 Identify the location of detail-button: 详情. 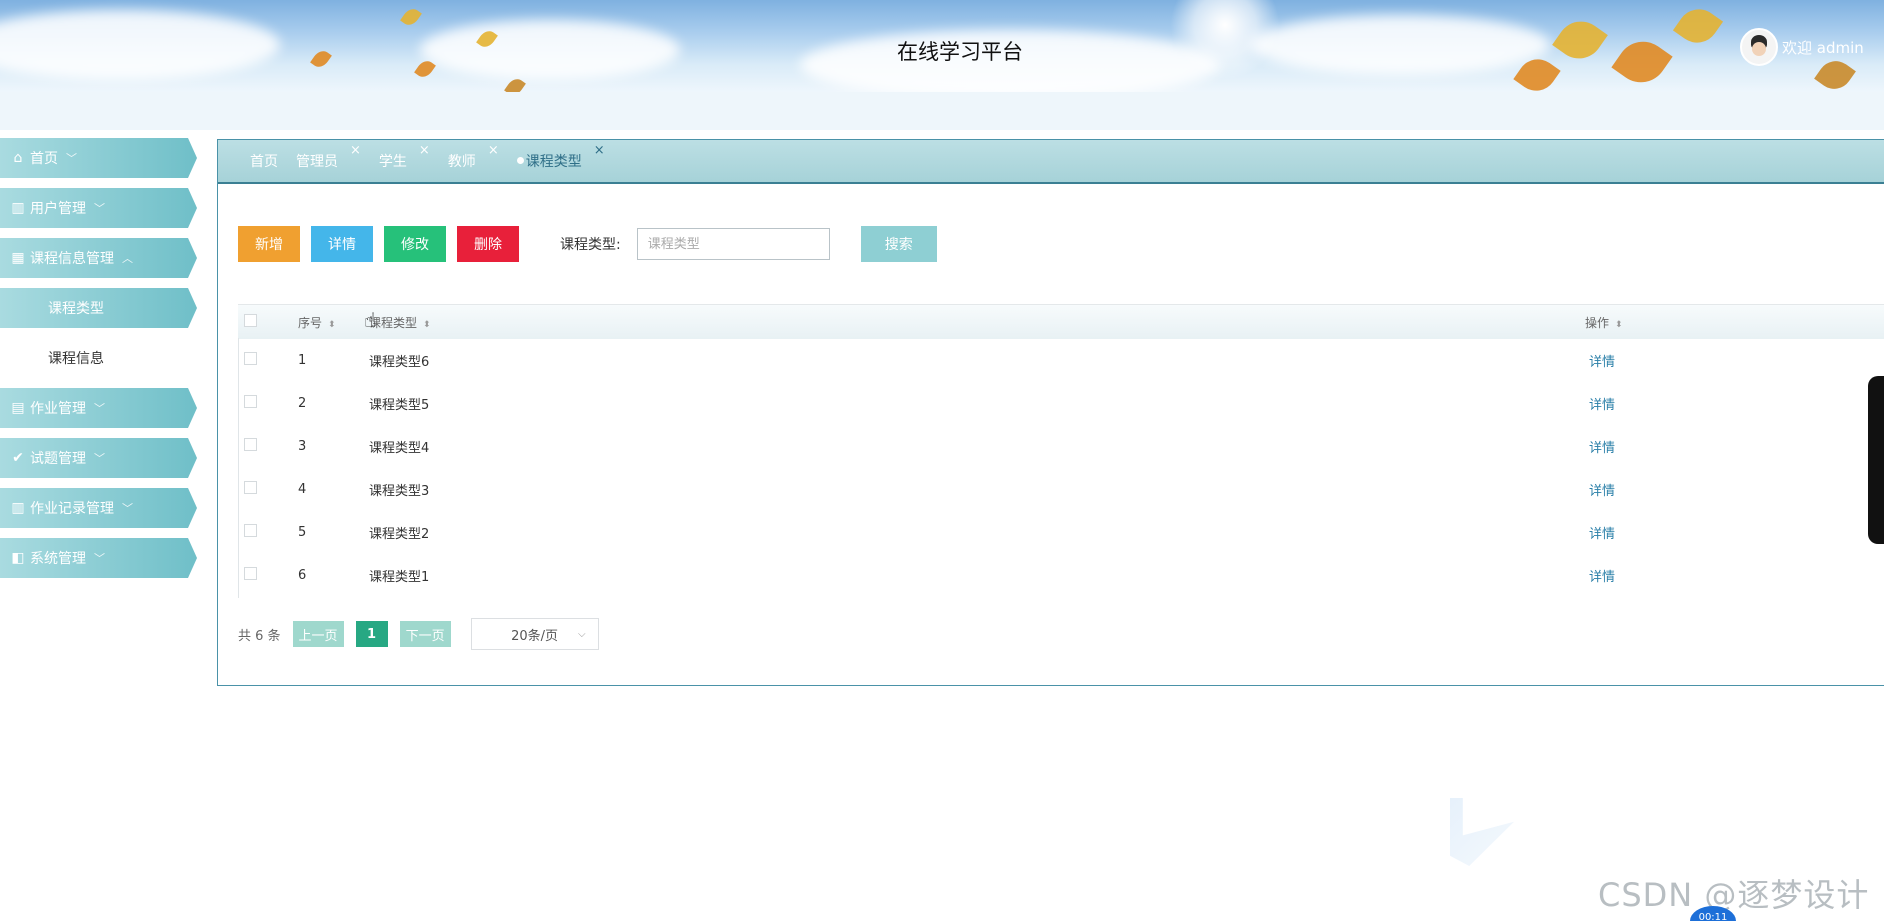
(342, 244).